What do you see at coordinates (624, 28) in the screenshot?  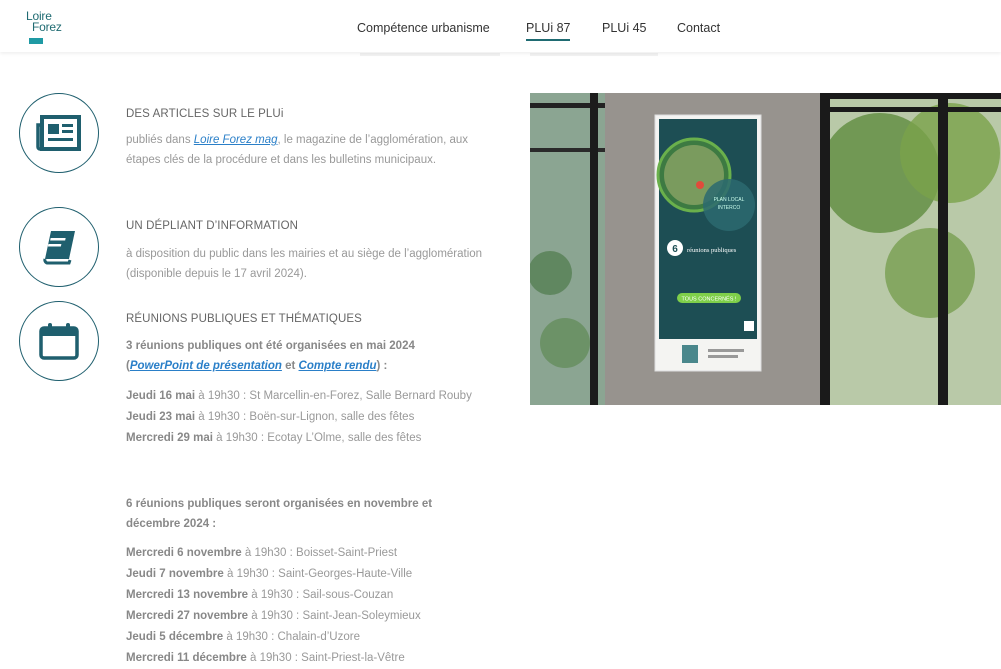 I see `nav-plui-45: PLUi 45` at bounding box center [624, 28].